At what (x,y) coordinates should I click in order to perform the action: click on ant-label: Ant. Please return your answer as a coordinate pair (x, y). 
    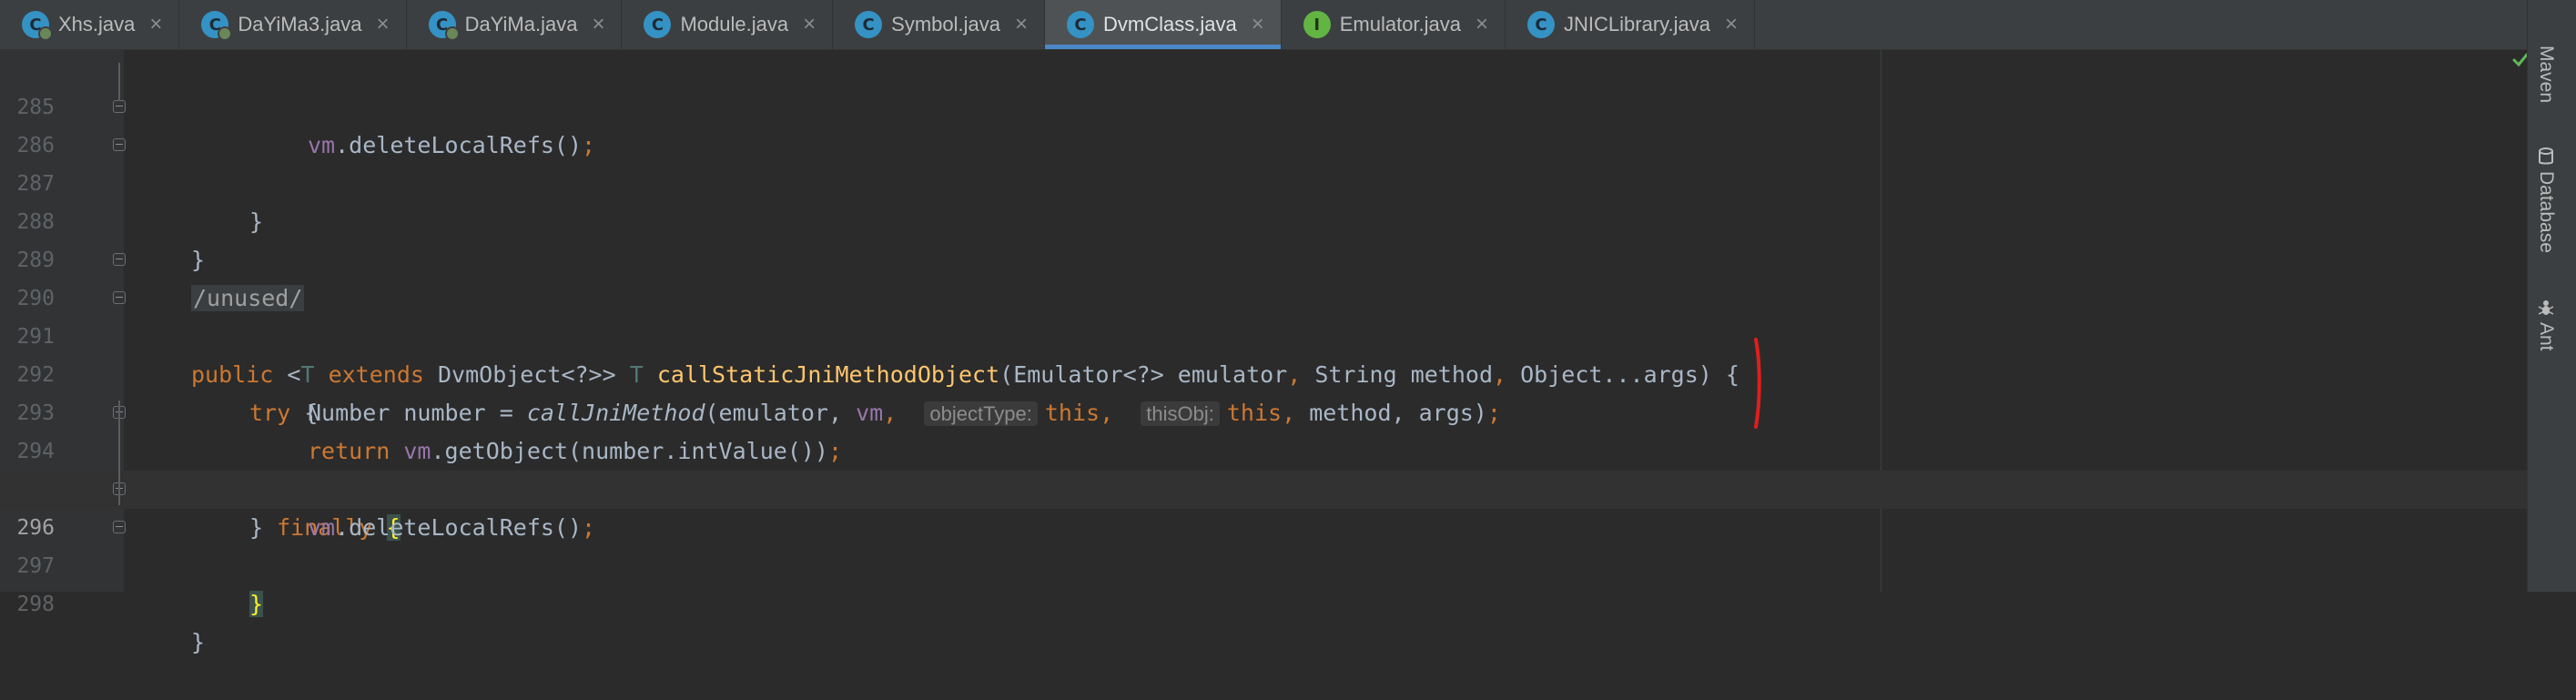
    Looking at the image, I should click on (2546, 336).